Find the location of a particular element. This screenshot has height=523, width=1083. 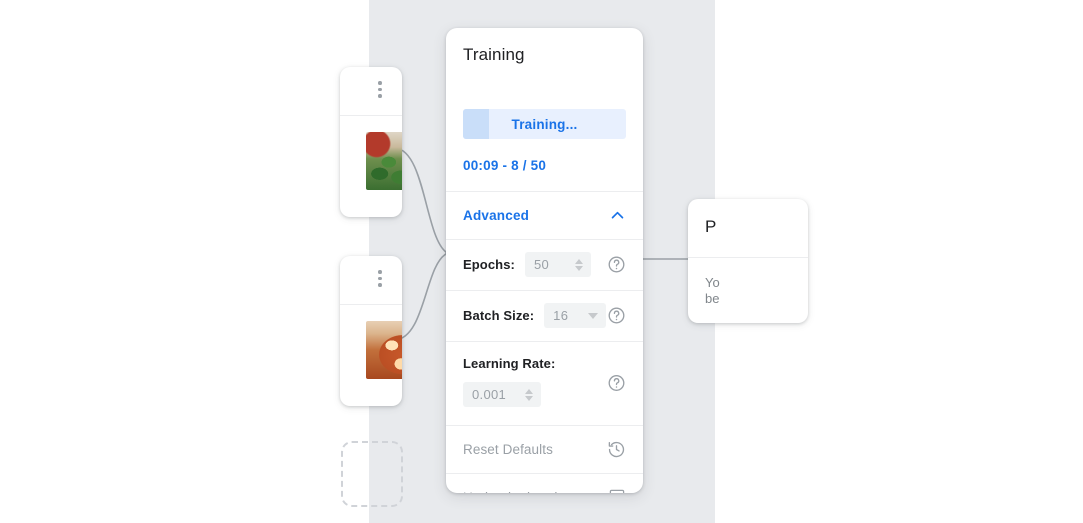

batch-size-row: Batch Size: 16 is located at coordinates (544, 315).